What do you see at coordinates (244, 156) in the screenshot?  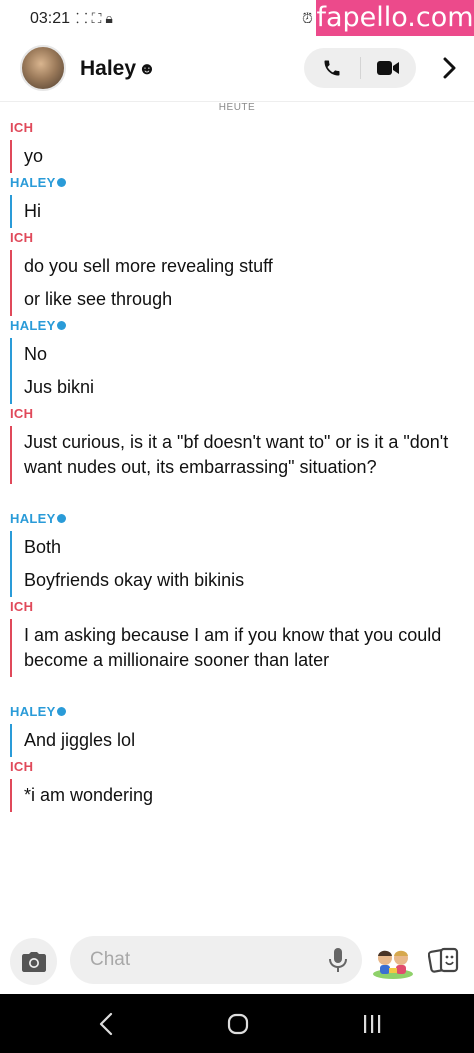 I see `message-text: yo` at bounding box center [244, 156].